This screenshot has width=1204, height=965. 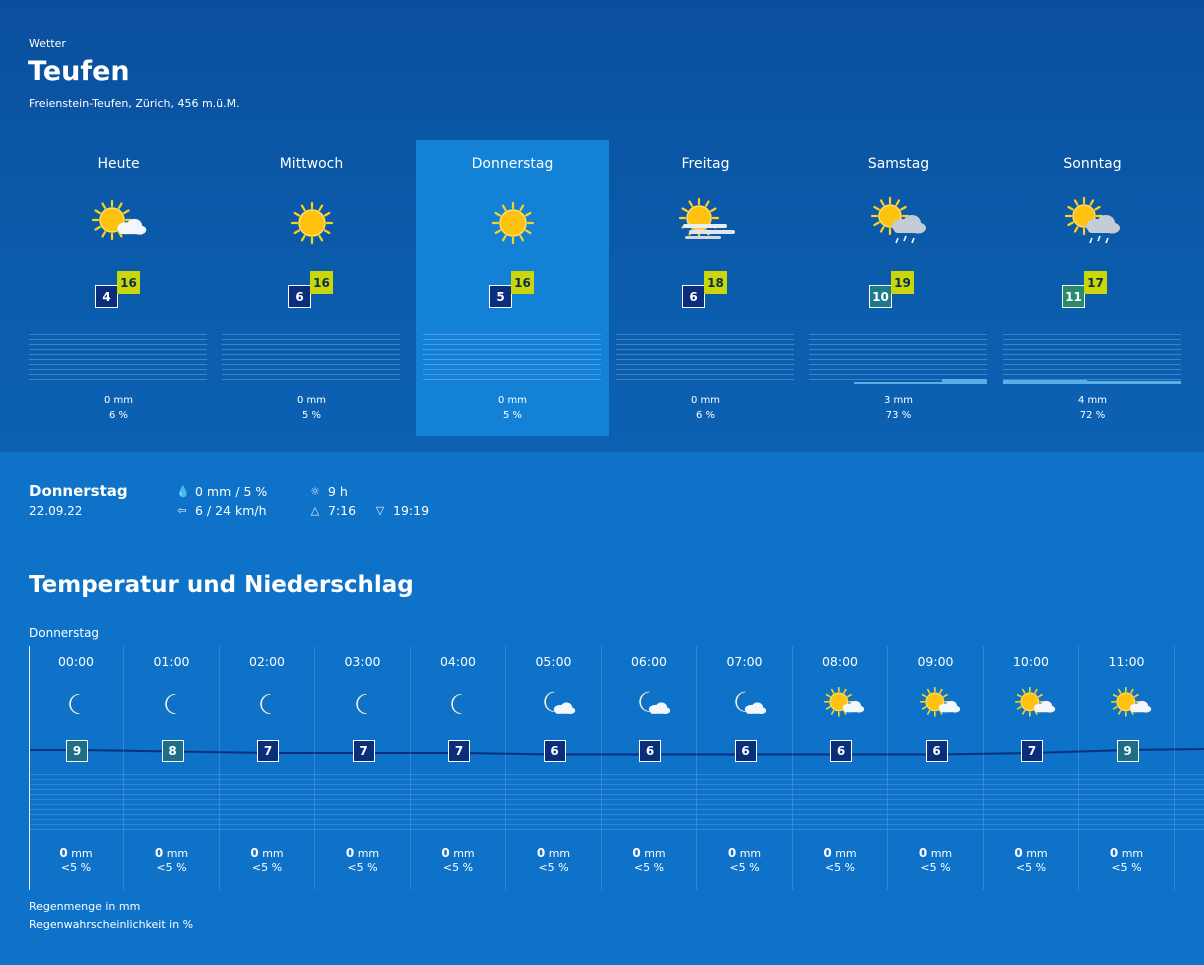 I want to click on hour-column: 05:00 6 0 mm <5 %, so click(x=554, y=768).